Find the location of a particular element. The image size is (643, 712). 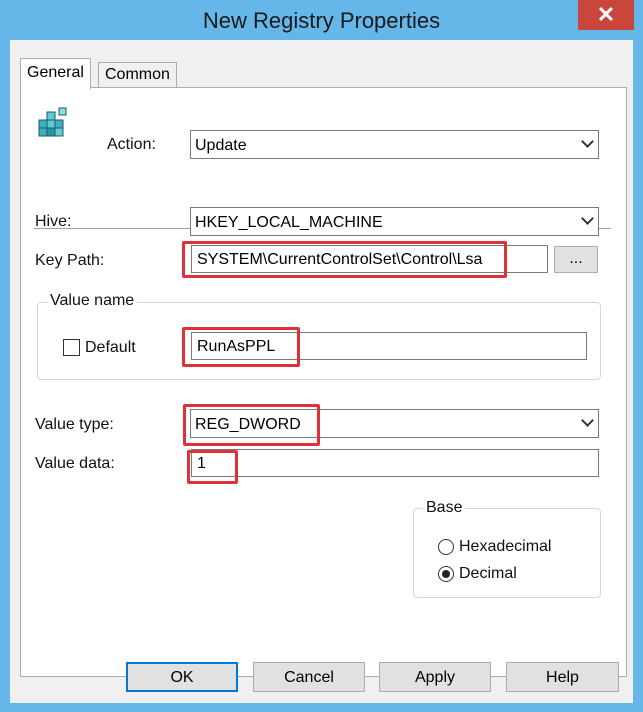

registry-icon is located at coordinates (52, 122).